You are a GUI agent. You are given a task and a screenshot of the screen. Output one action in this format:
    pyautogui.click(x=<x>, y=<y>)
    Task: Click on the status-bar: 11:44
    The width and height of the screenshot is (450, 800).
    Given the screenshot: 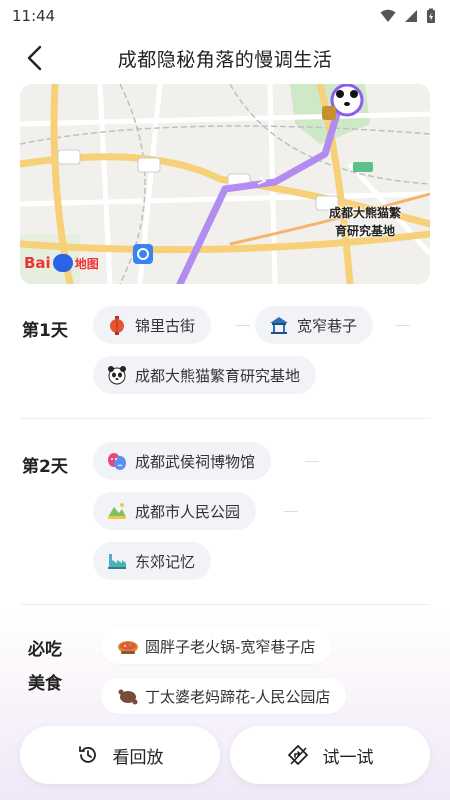 What is the action you would take?
    pyautogui.click(x=225, y=16)
    